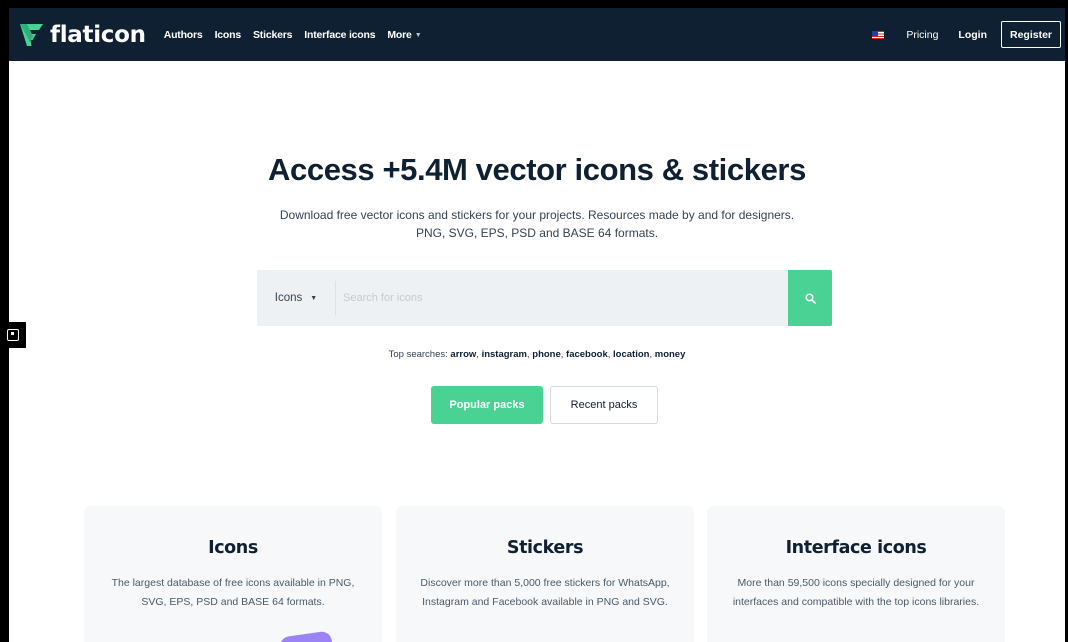 This screenshot has width=1068, height=642. What do you see at coordinates (183, 35) in the screenshot?
I see `nav-link-authors: Authors` at bounding box center [183, 35].